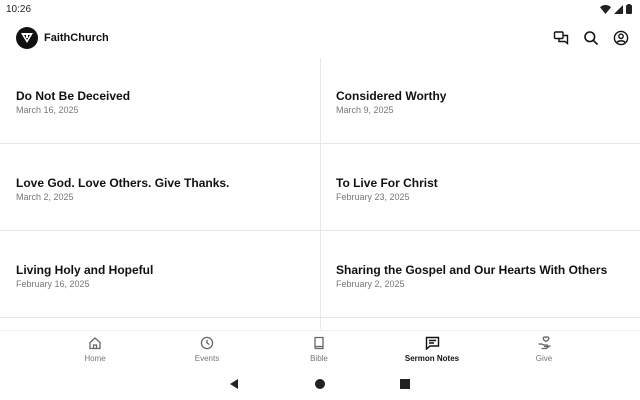  What do you see at coordinates (27, 38) in the screenshot?
I see `church-logo-icon` at bounding box center [27, 38].